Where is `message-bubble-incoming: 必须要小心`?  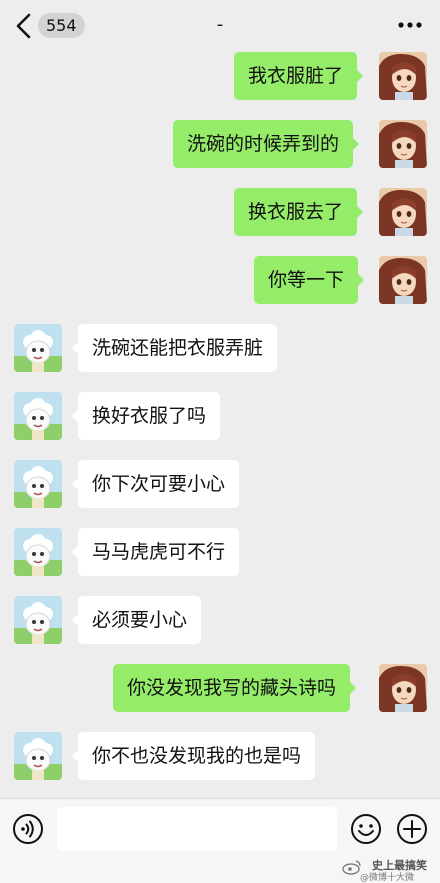 message-bubble-incoming: 必须要小心 is located at coordinates (136, 620).